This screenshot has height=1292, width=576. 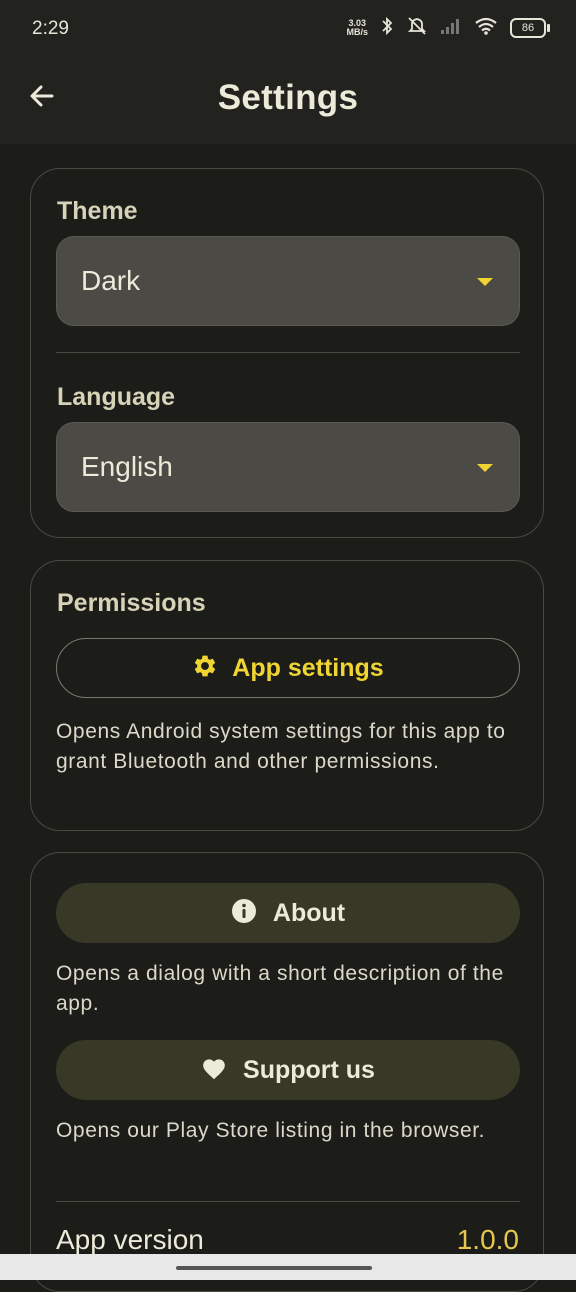 I want to click on battery-indicator: 86, so click(x=530, y=27).